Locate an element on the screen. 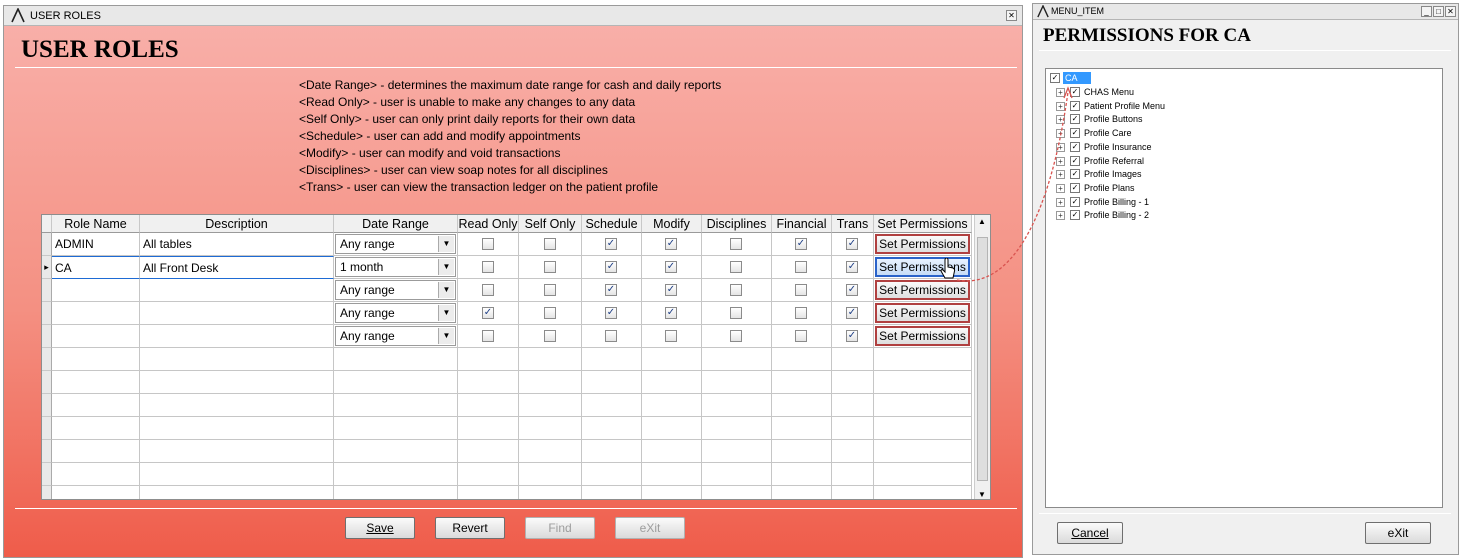 The width and height of the screenshot is (1462, 558). column-header: Self Only is located at coordinates (550, 224).